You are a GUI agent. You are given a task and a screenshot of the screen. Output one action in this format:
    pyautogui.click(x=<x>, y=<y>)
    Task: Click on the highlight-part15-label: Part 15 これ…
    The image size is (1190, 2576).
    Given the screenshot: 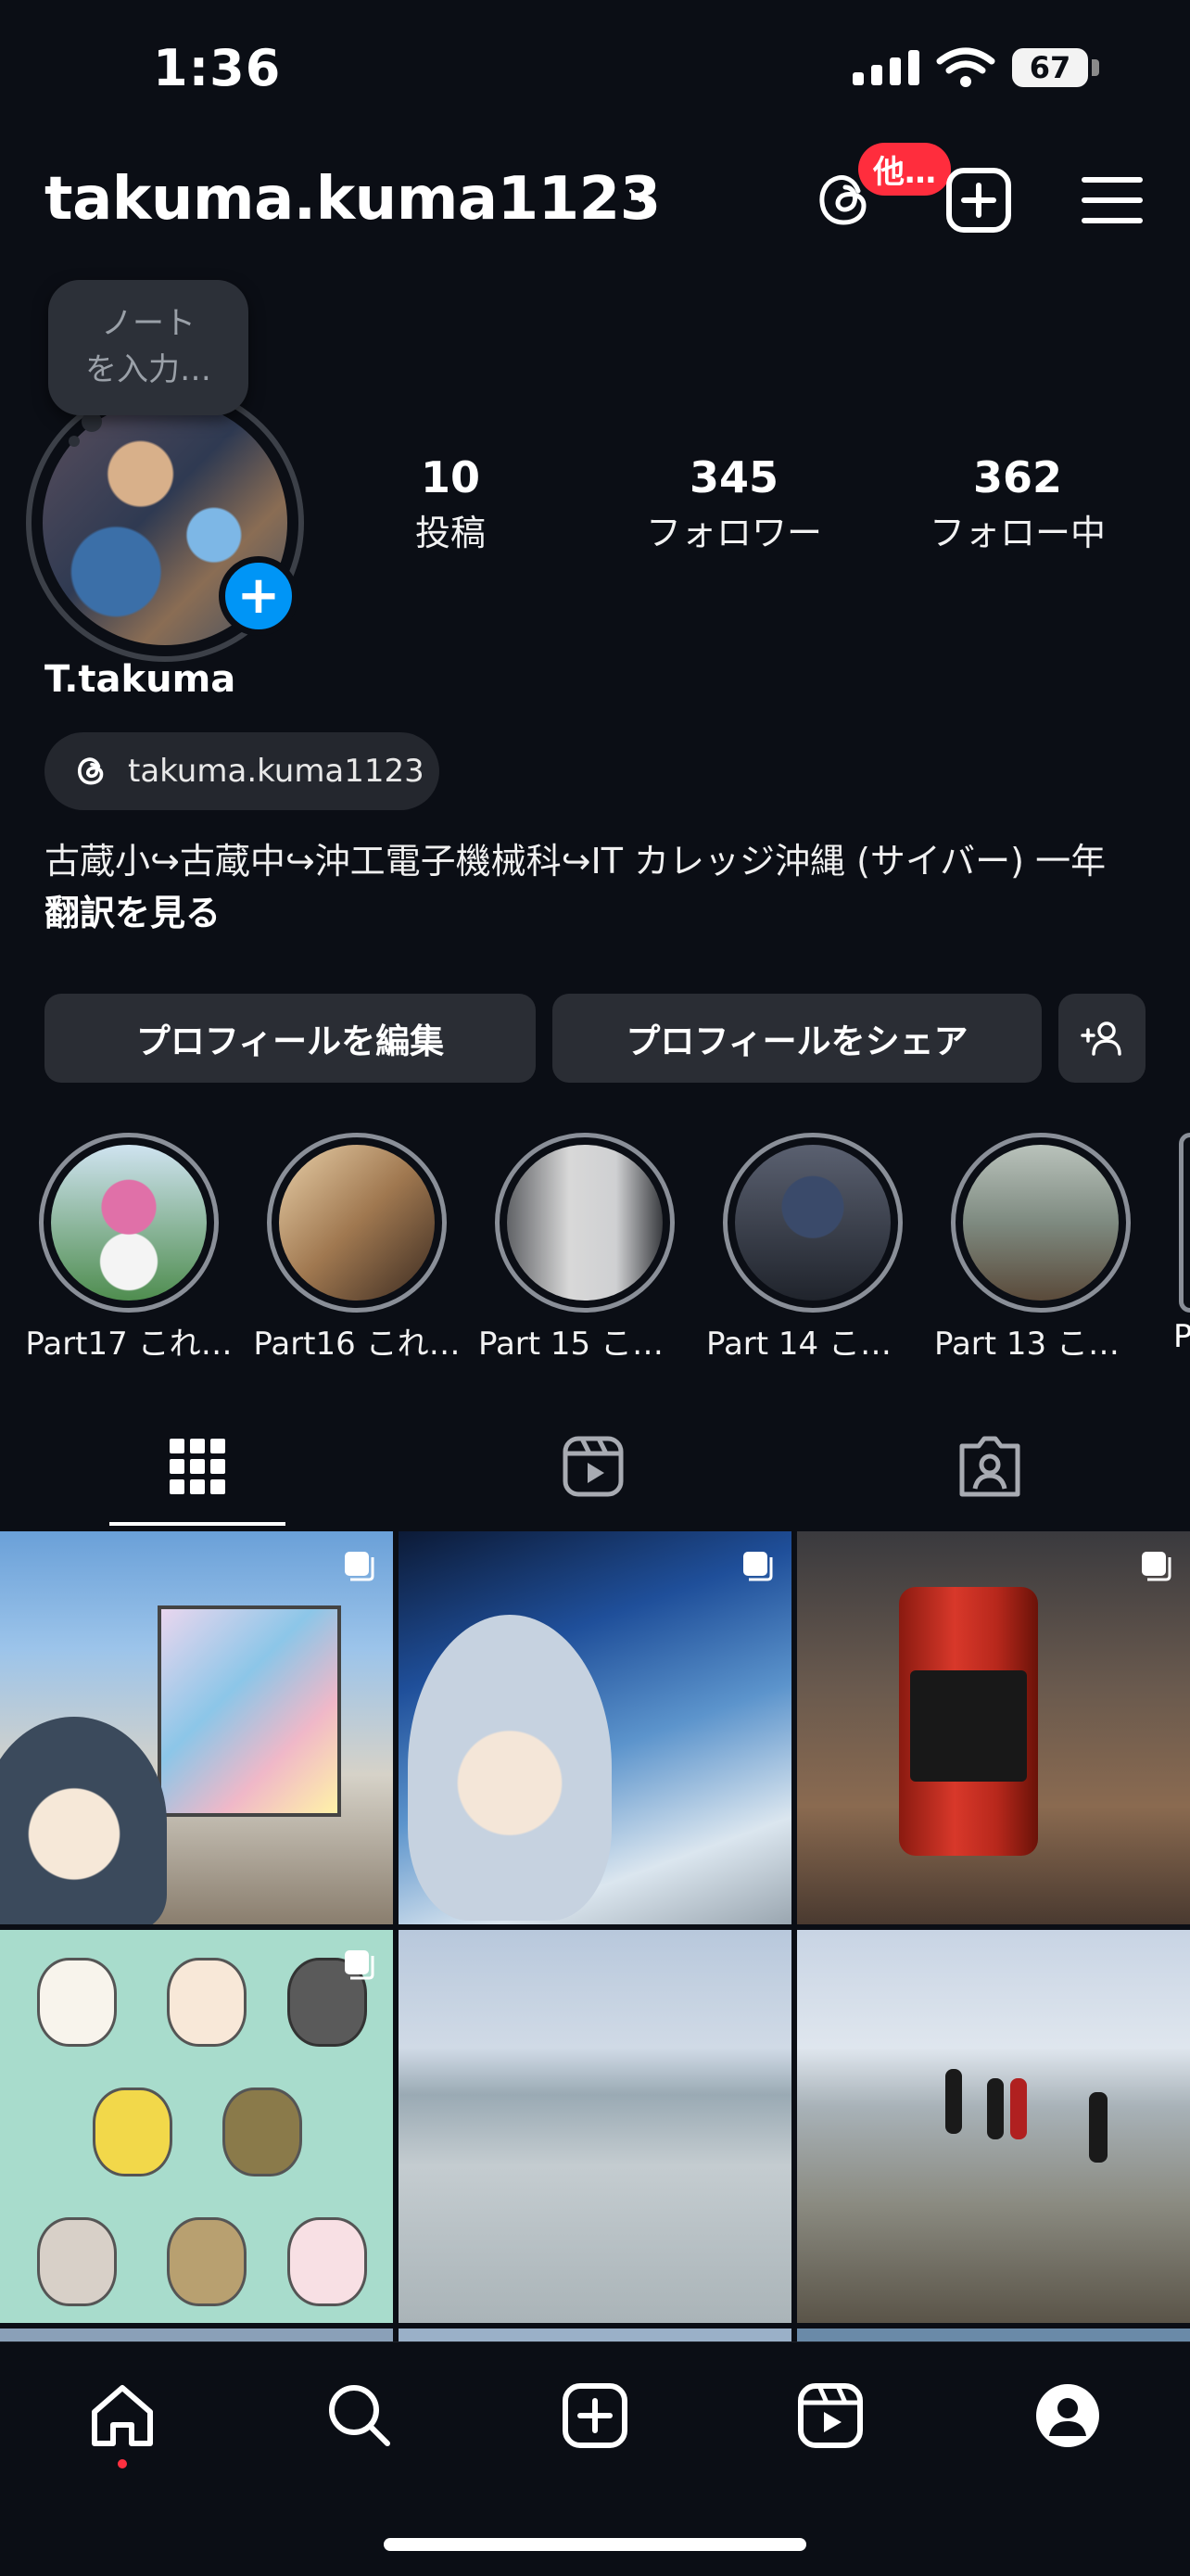 What is the action you would take?
    pyautogui.click(x=584, y=1344)
    